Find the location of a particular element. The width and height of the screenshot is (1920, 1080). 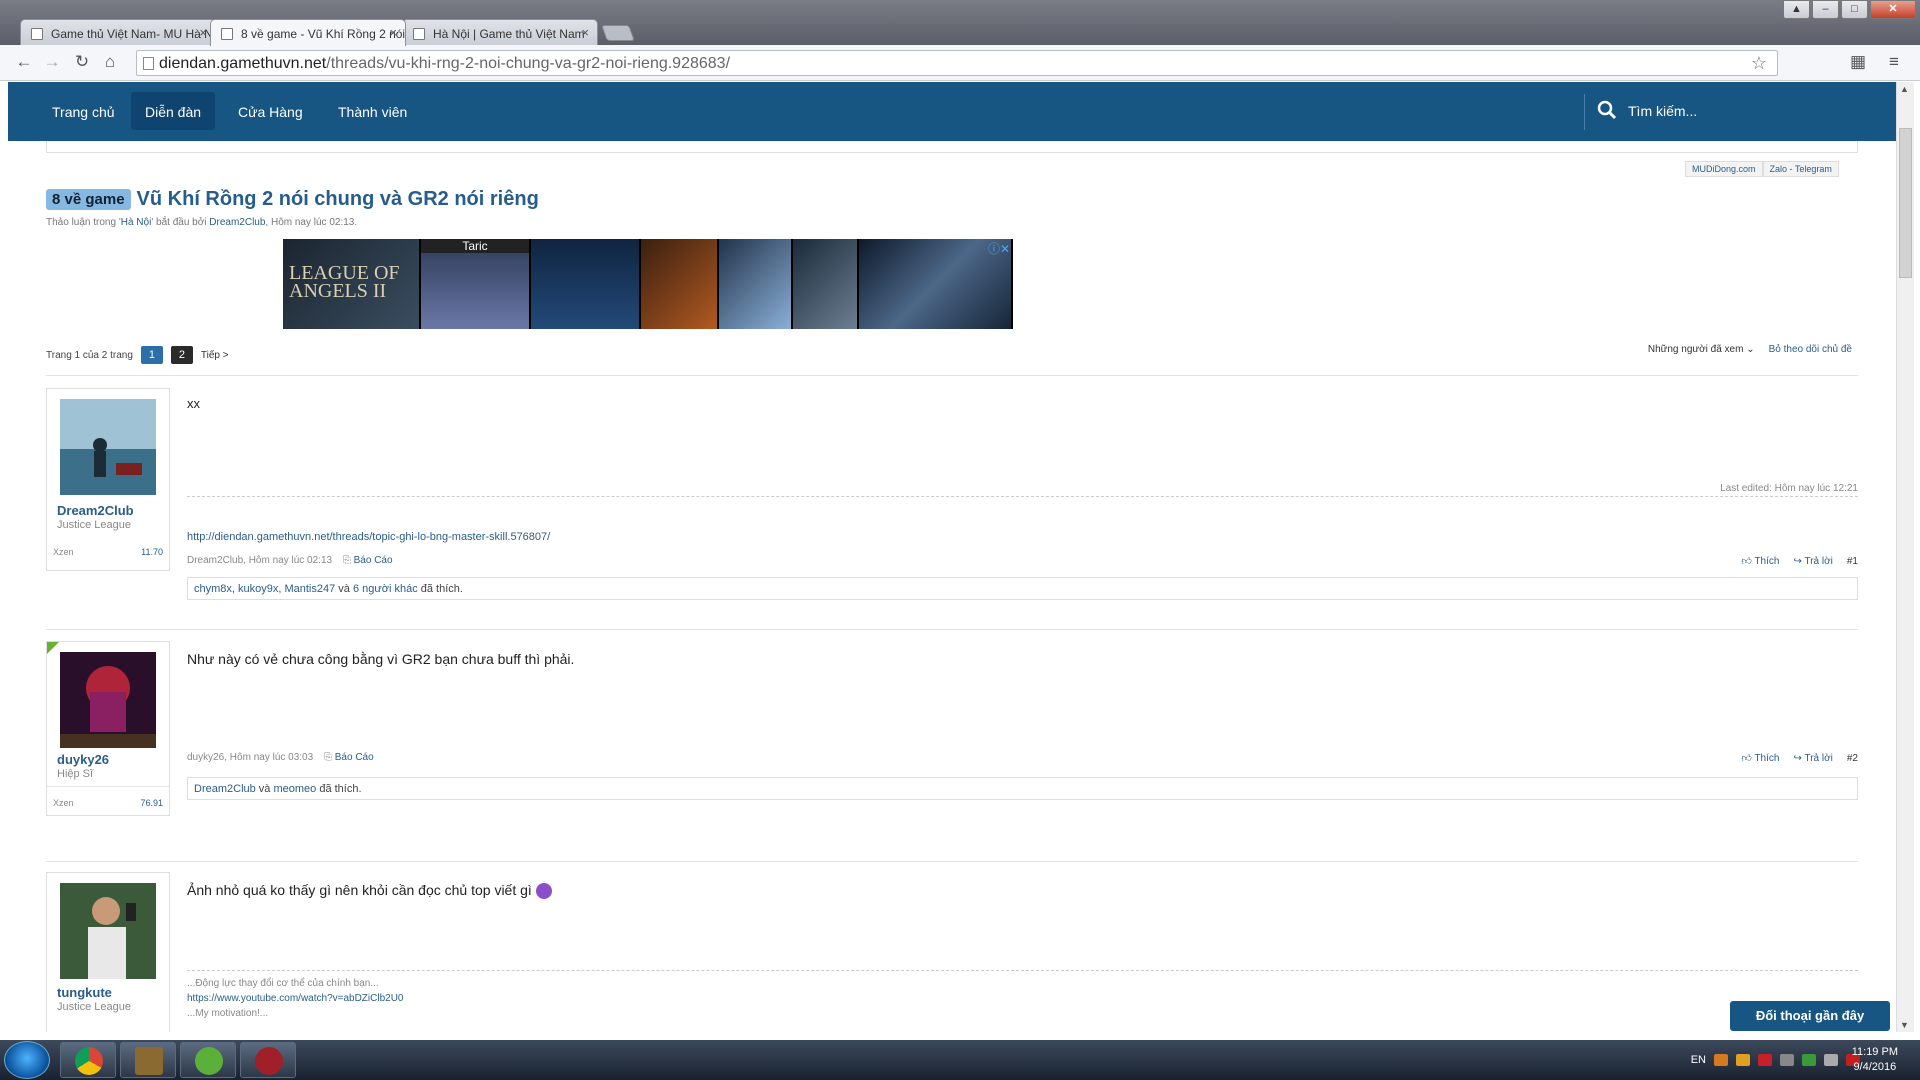

advertisement-banner: LEAGUE OF ANGELS II Taric ⓘ✕ is located at coordinates (648, 284).